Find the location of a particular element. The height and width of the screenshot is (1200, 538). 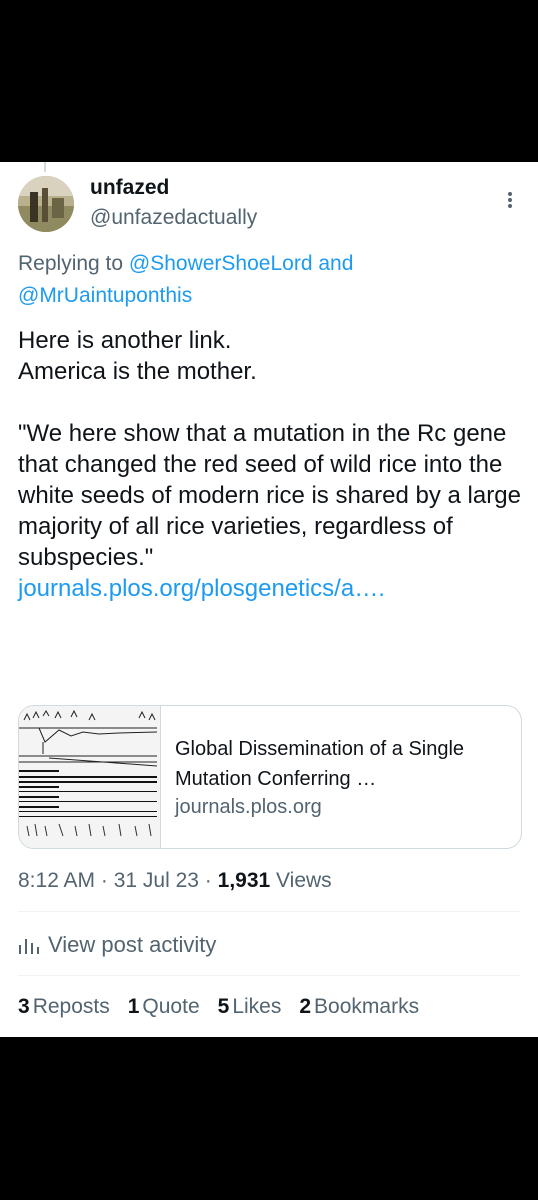

link-card-domain: journals.plos.org is located at coordinates (248, 807).